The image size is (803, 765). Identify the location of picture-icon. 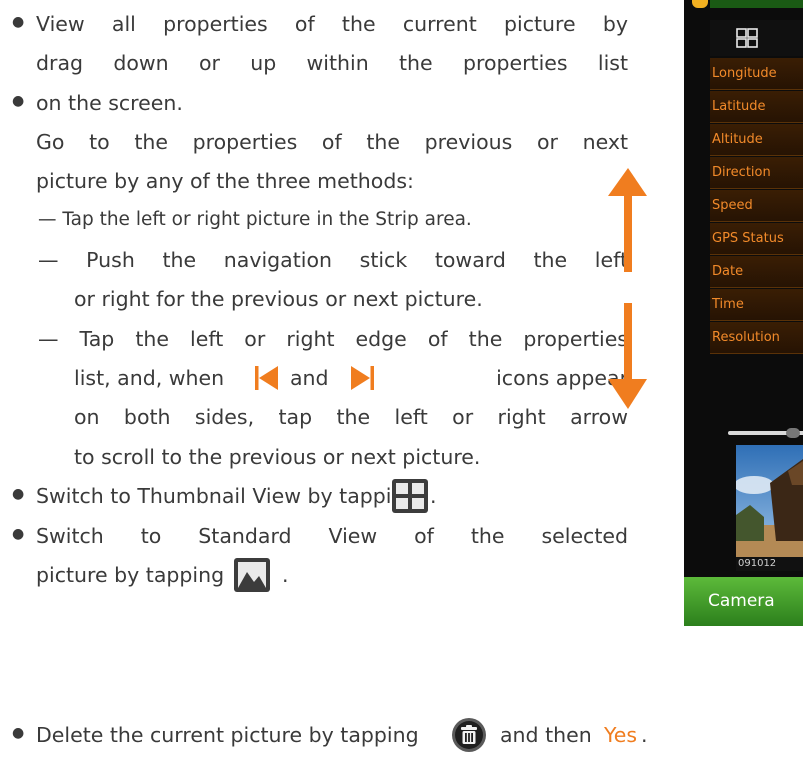
(252, 575).